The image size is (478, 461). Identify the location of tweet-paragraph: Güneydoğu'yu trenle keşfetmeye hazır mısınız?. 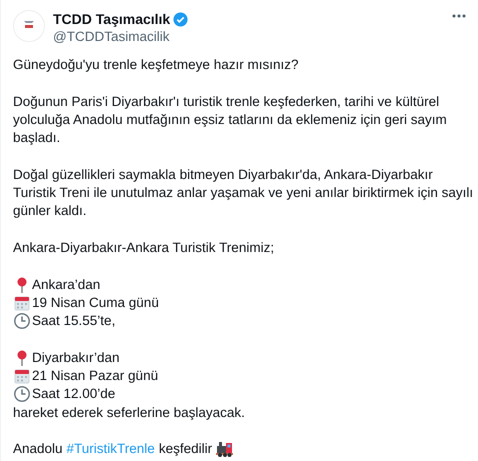
(155, 65).